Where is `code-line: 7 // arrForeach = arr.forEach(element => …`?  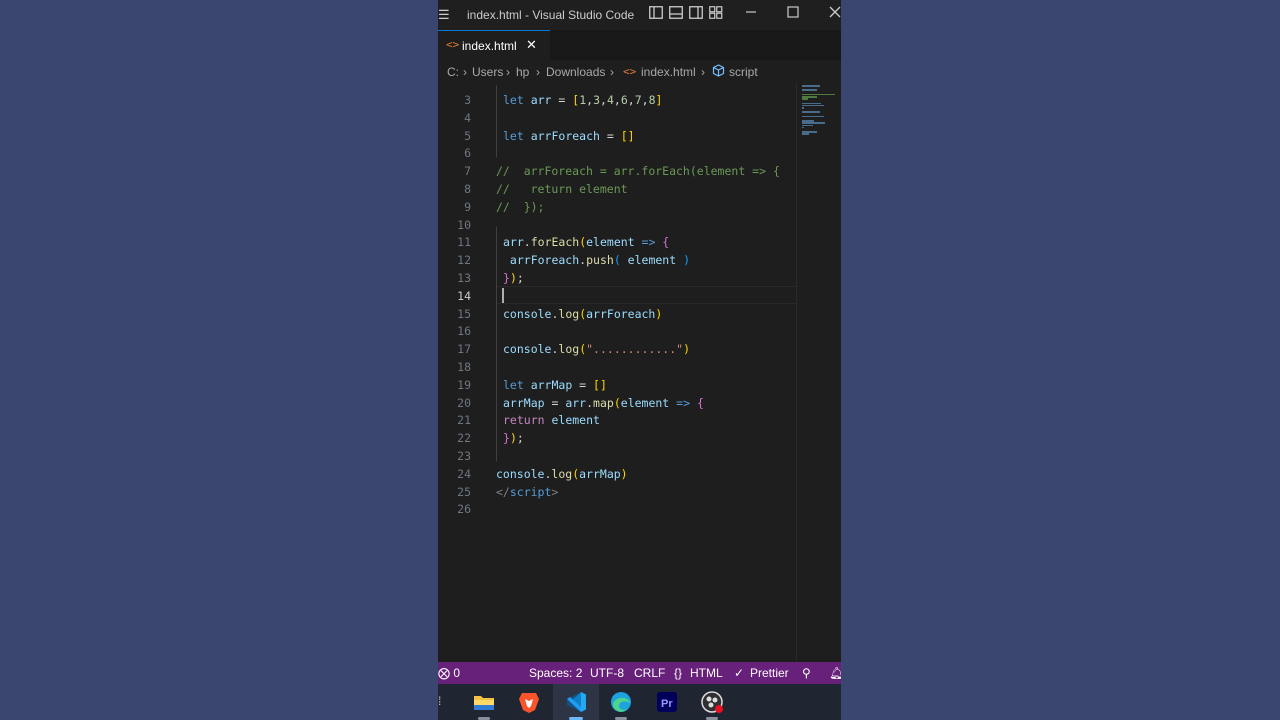 code-line: 7 // arrForeach = arr.forEach(element => … is located at coordinates (617, 171).